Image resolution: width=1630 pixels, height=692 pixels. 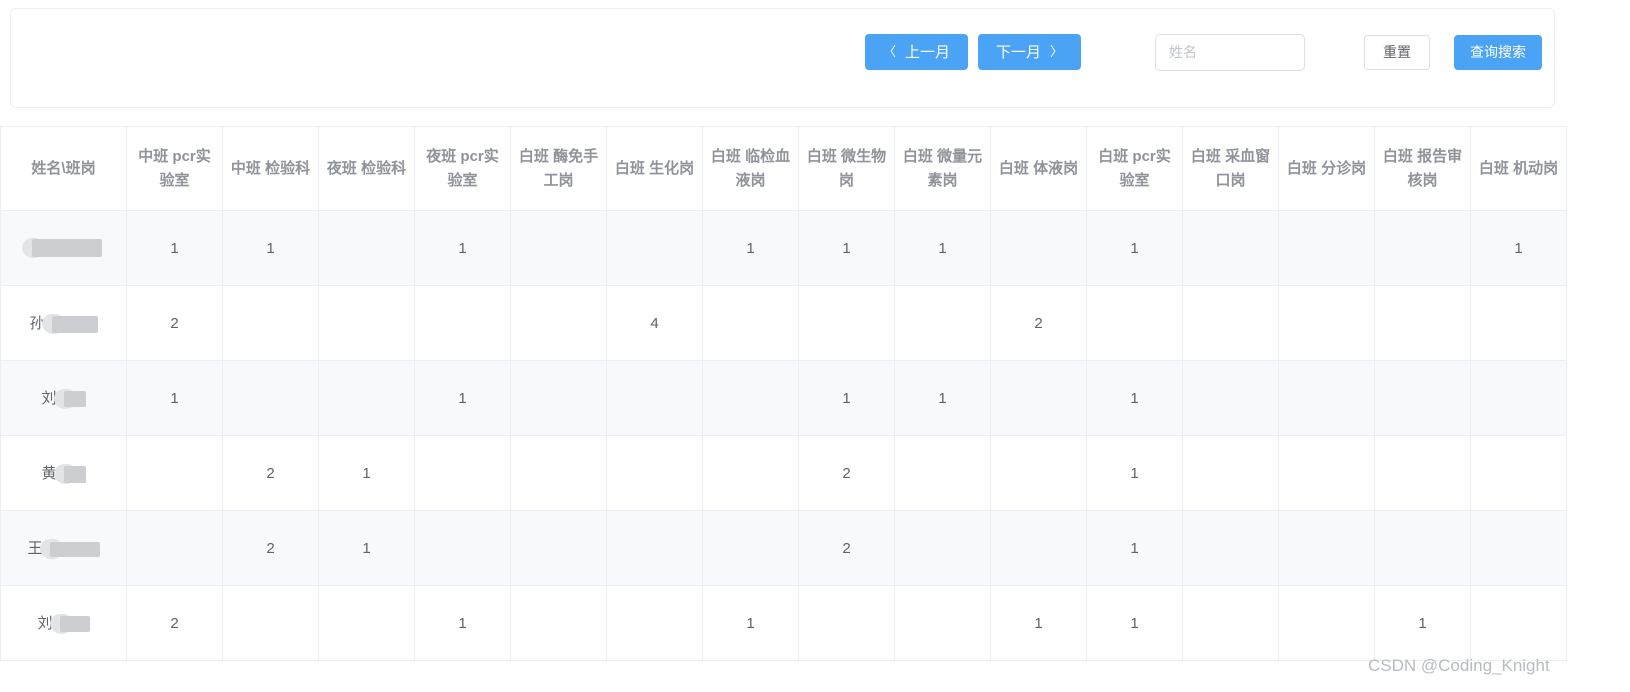 I want to click on next-month-button: 下一月 〉, so click(x=1029, y=52).